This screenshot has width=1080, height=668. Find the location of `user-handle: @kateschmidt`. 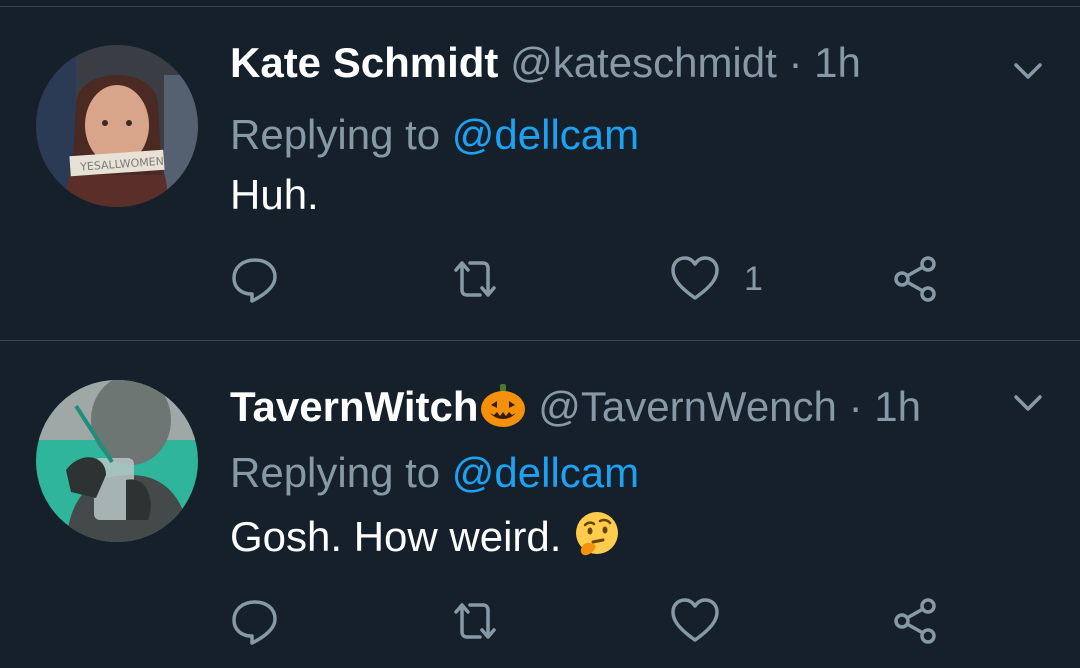

user-handle: @kateschmidt is located at coordinates (643, 62).